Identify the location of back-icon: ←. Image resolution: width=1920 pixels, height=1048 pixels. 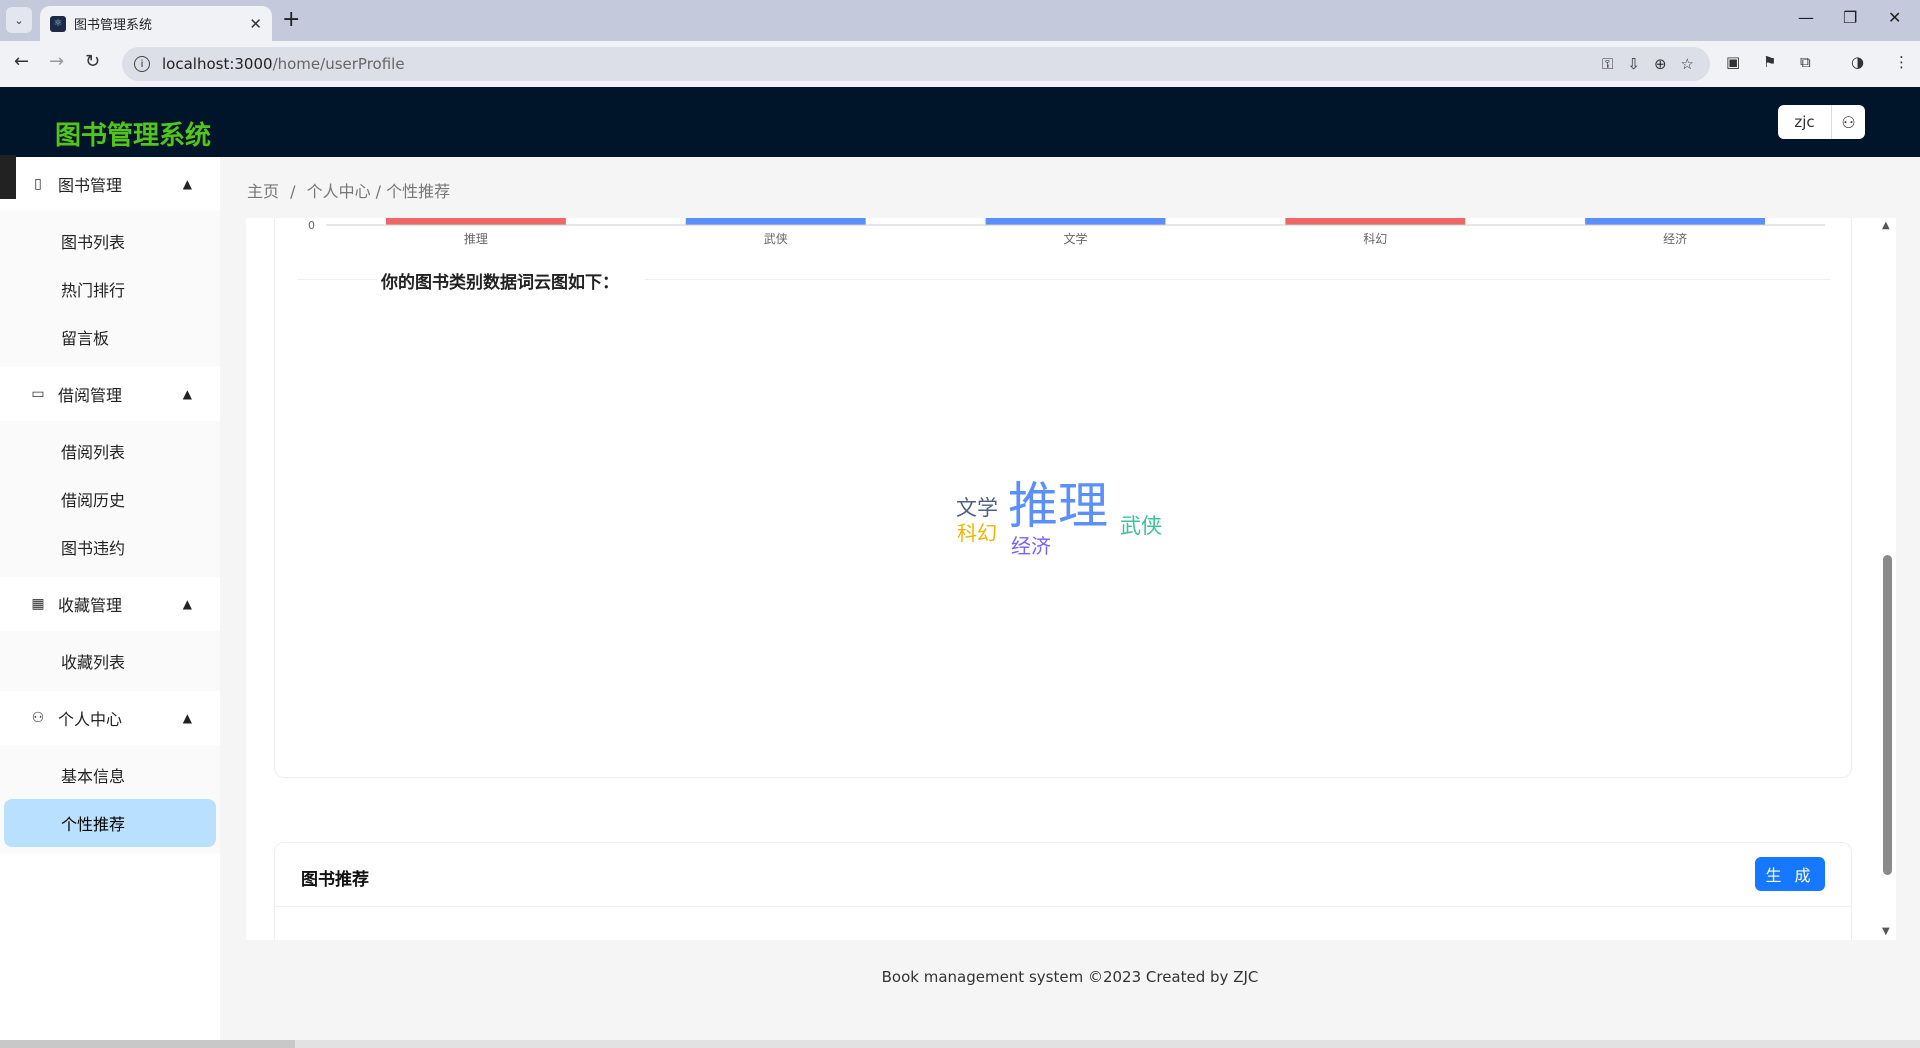
(21, 61).